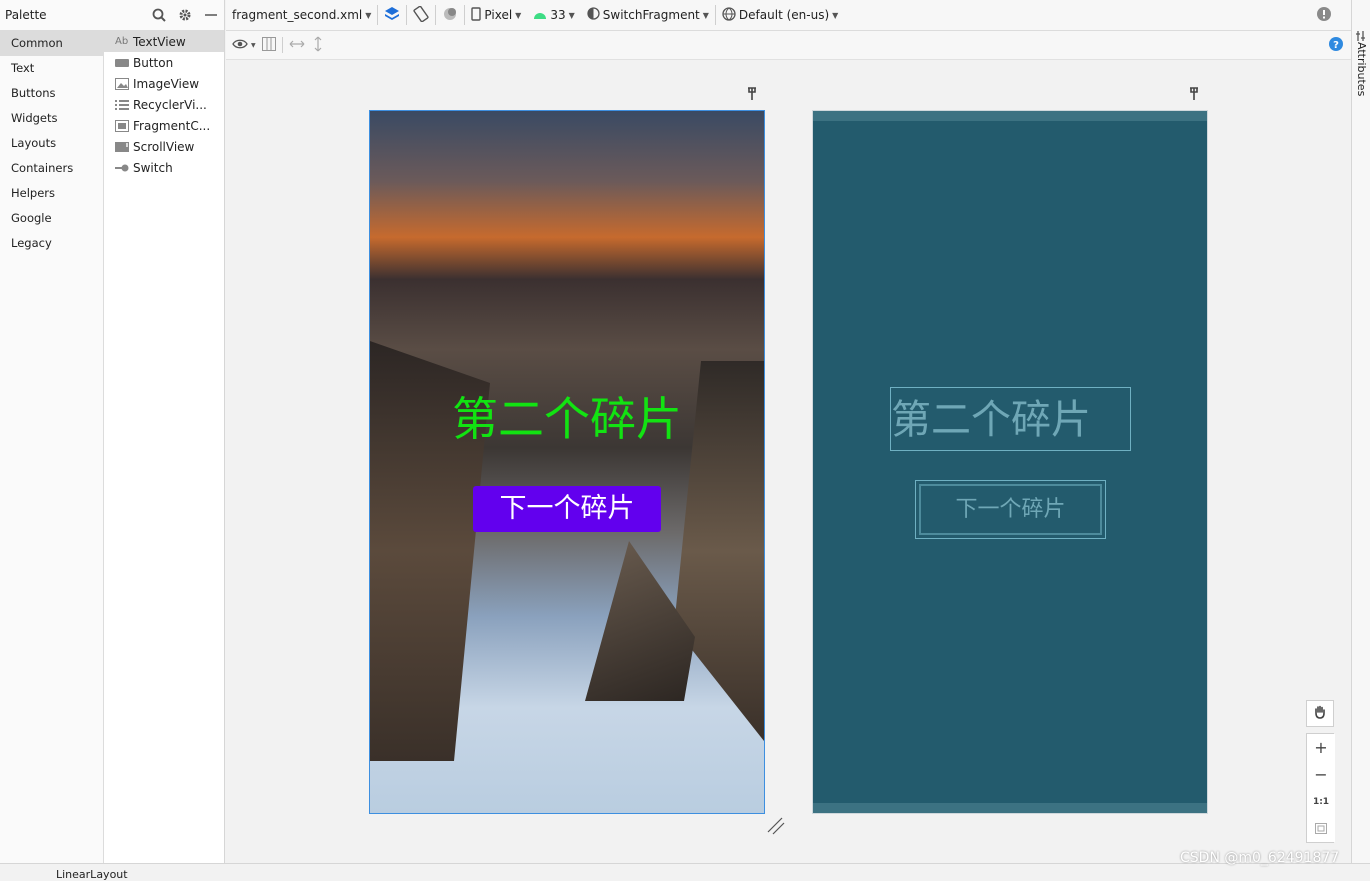 The height and width of the screenshot is (881, 1370). I want to click on category-helpers: Helpers, so click(51, 193).